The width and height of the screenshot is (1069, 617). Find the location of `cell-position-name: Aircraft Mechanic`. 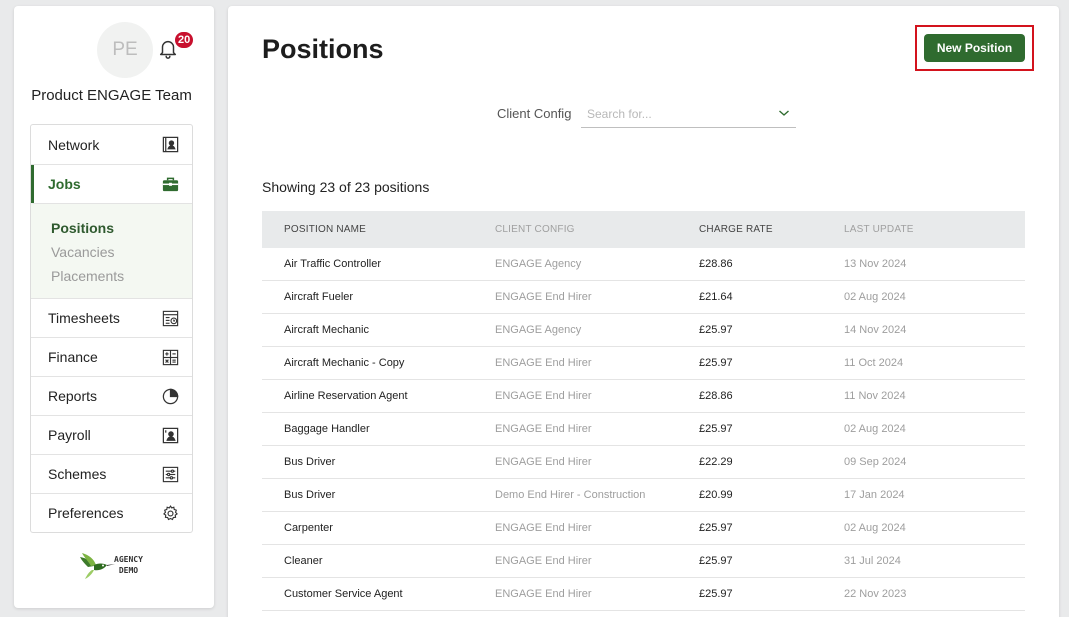

cell-position-name: Aircraft Mechanic is located at coordinates (326, 330).